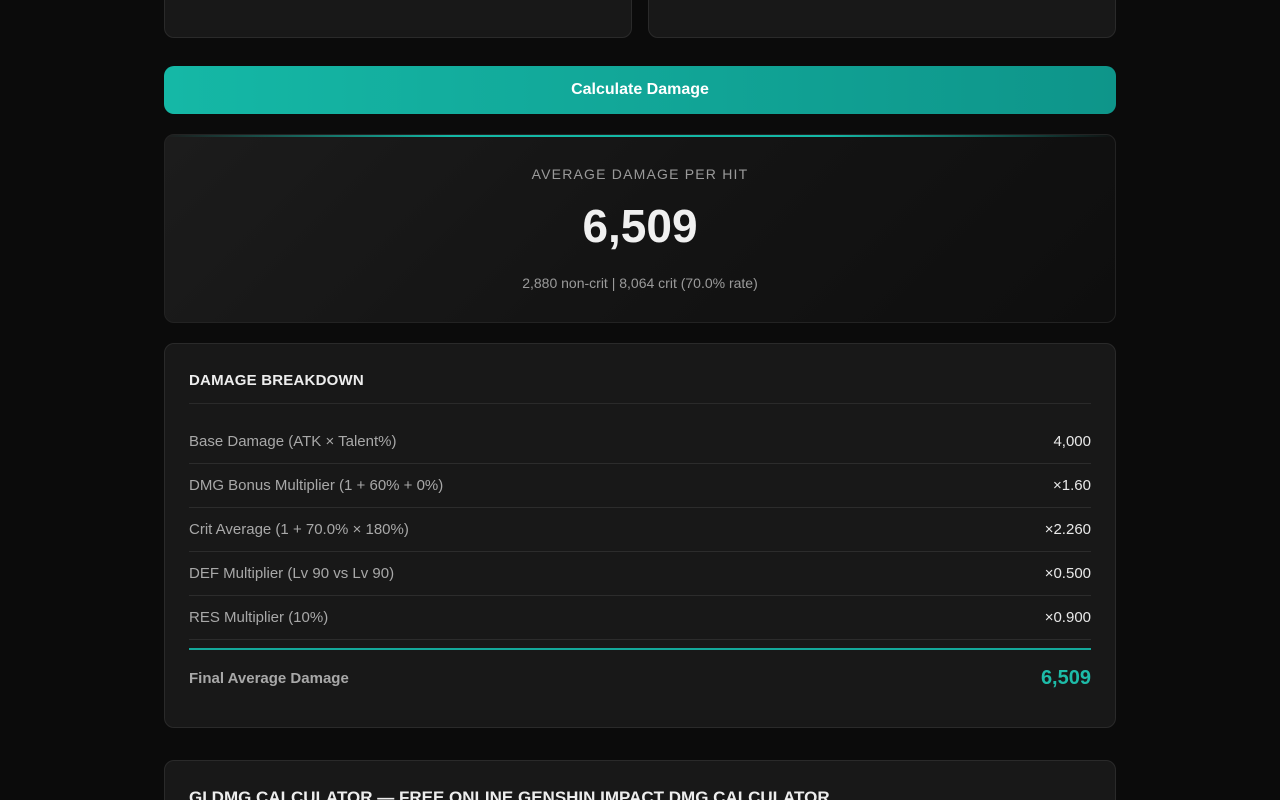 Image resolution: width=1280 pixels, height=800 pixels. Describe the element at coordinates (1067, 529) in the screenshot. I see `breakdown-row-value: ×2.260` at that location.